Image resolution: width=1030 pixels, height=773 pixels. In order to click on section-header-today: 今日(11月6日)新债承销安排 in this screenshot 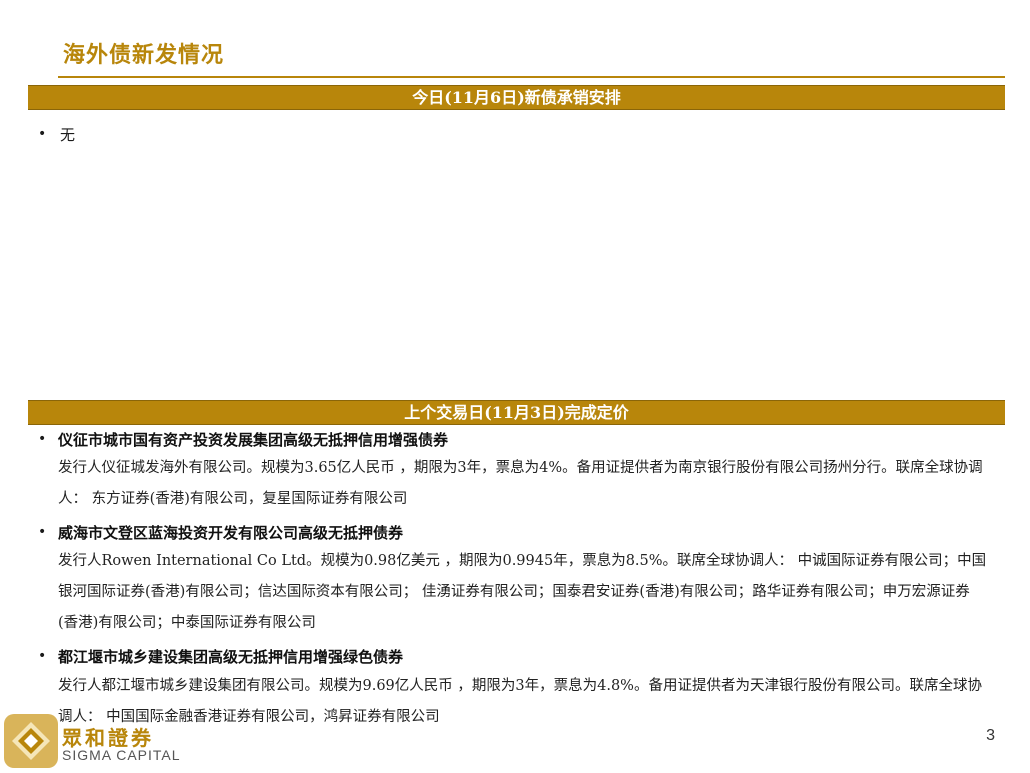, I will do `click(516, 97)`.